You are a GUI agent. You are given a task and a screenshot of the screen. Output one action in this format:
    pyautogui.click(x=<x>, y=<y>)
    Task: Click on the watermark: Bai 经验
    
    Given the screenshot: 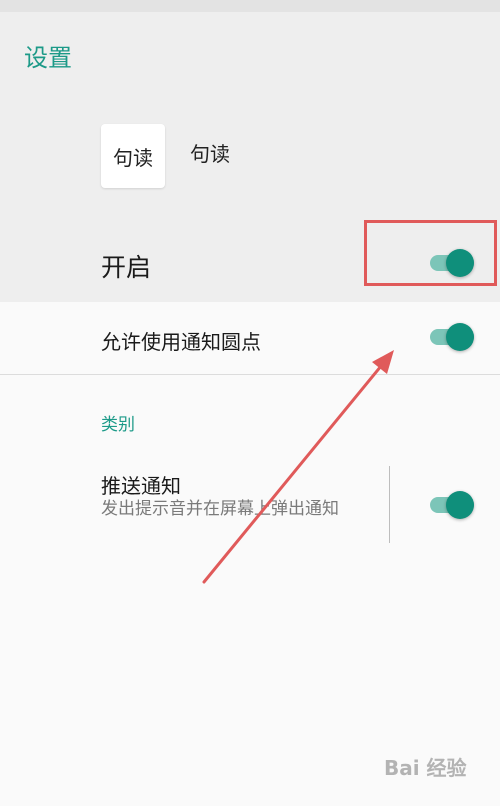 What is the action you would take?
    pyautogui.click(x=425, y=768)
    